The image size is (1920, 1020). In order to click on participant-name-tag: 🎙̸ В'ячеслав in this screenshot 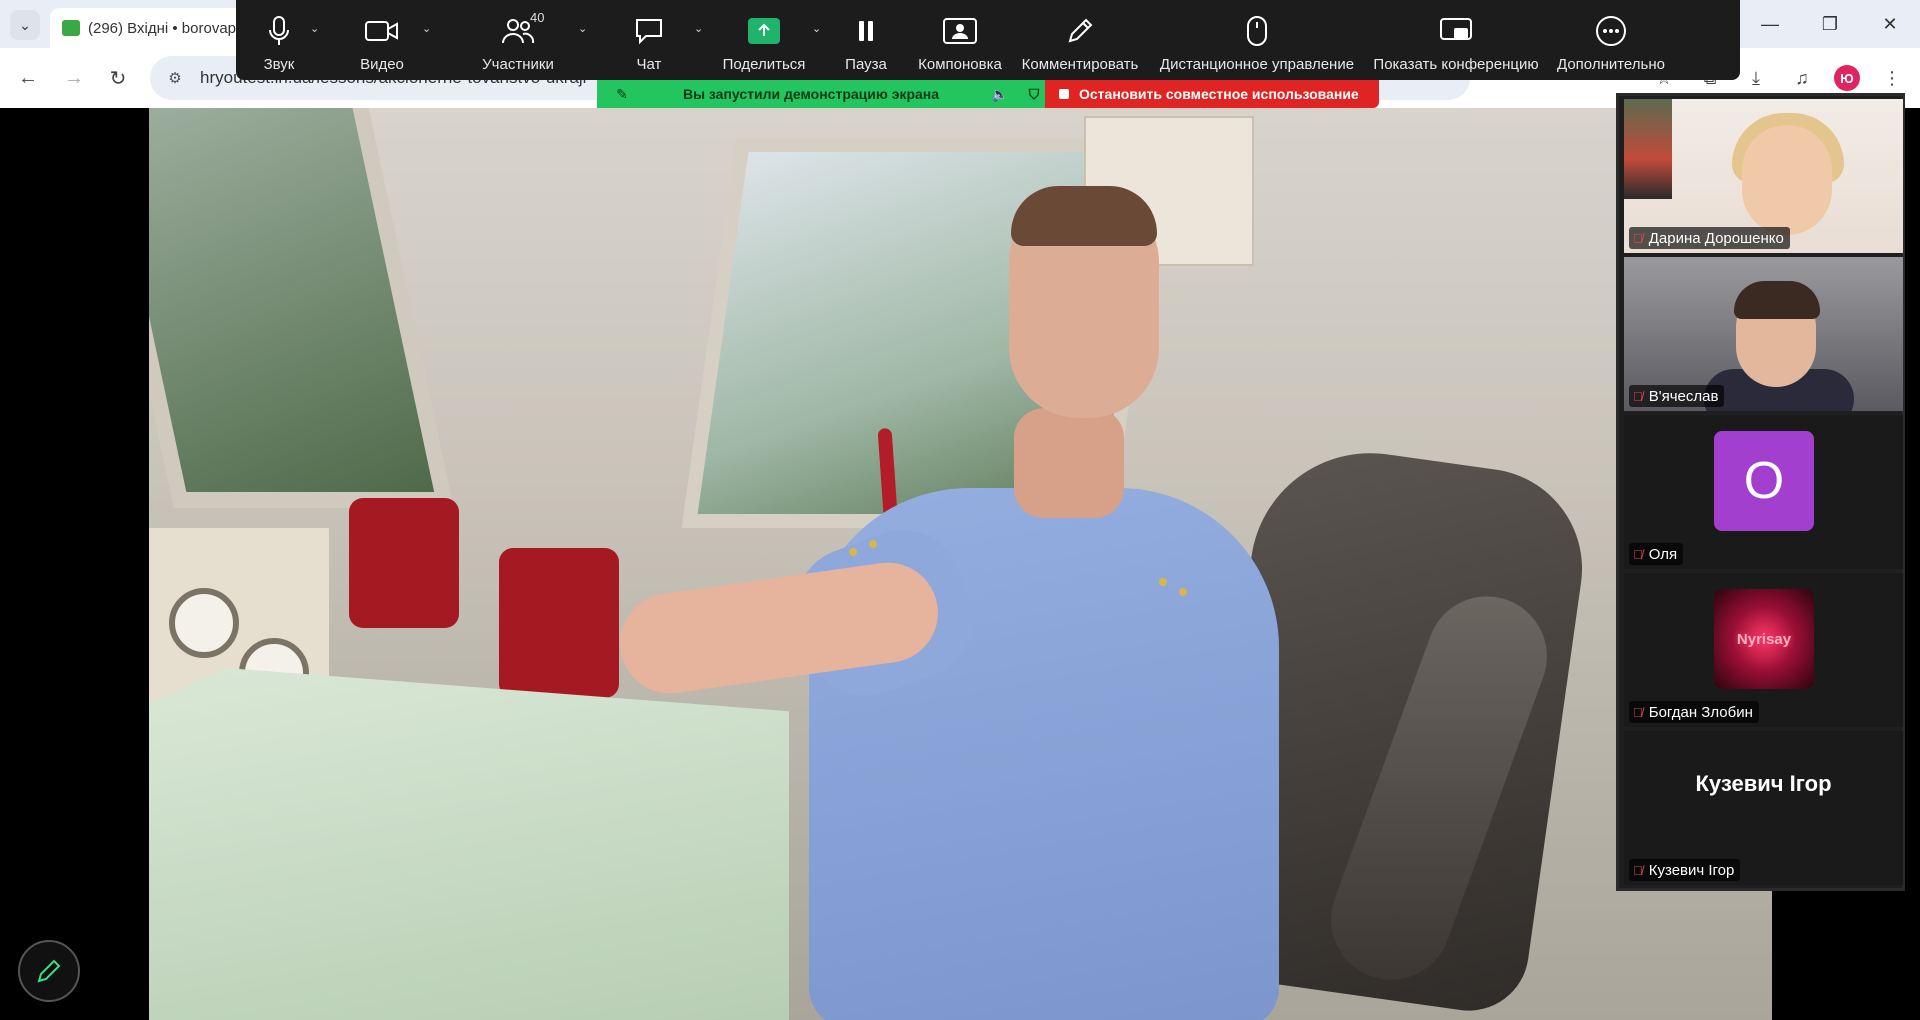, I will do `click(1677, 396)`.